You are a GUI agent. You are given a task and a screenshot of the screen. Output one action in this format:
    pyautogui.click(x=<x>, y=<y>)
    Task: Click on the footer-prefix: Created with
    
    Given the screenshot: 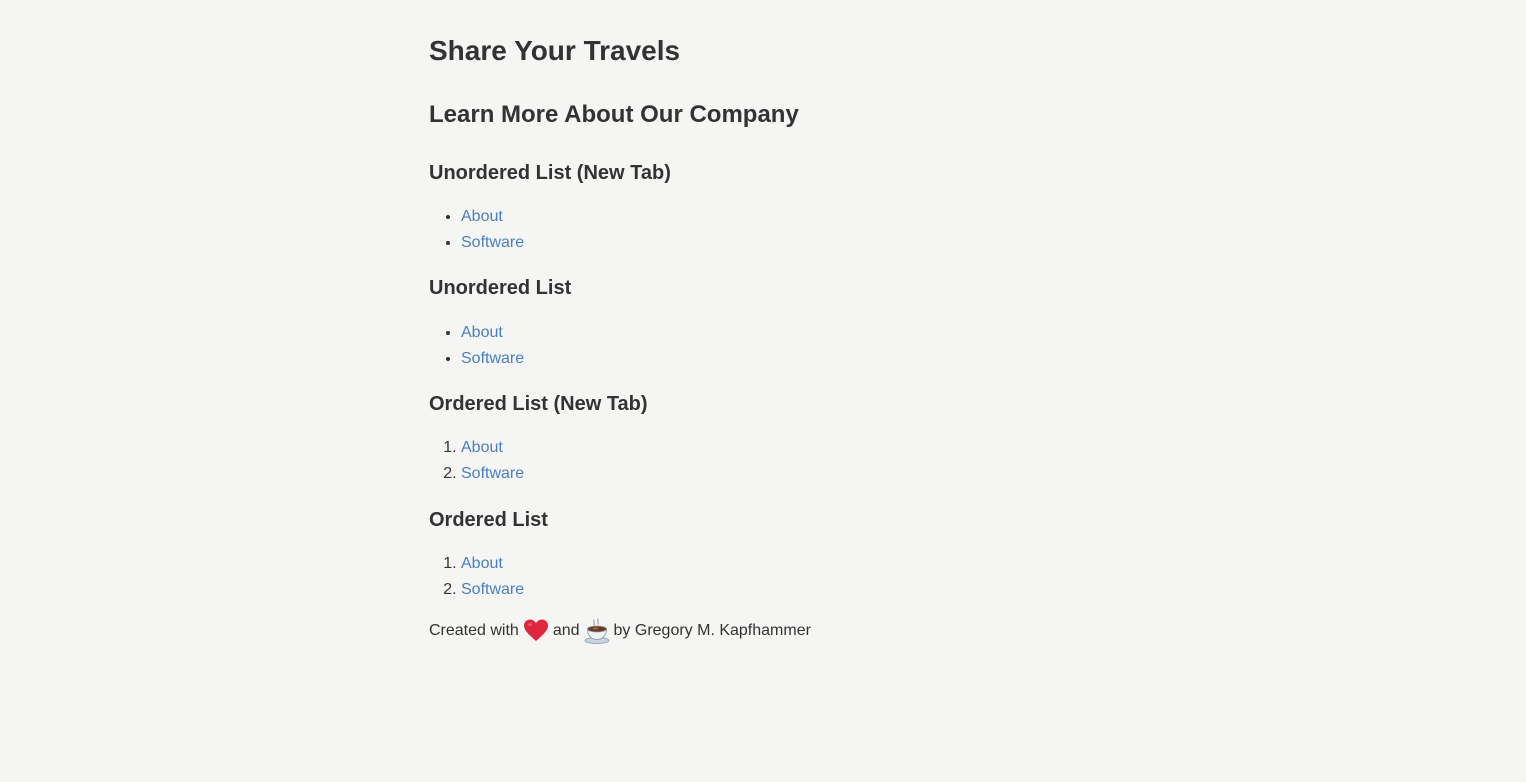 What is the action you would take?
    pyautogui.click(x=474, y=630)
    